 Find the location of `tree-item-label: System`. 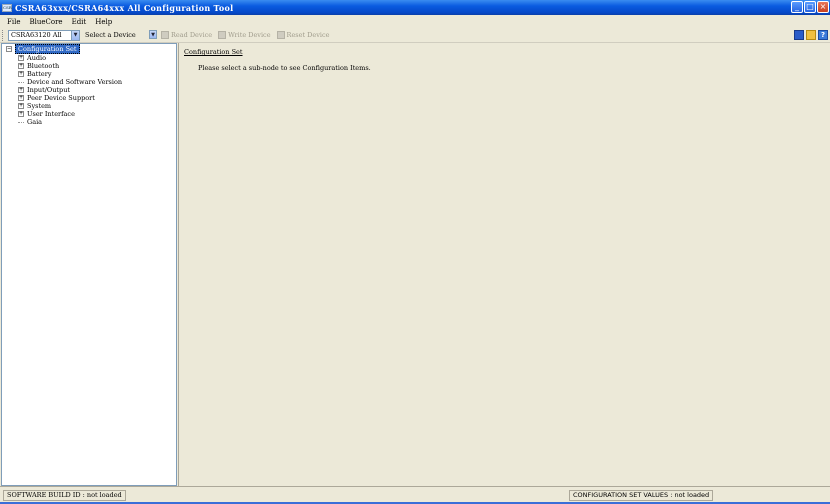

tree-item-label: System is located at coordinates (39, 106).